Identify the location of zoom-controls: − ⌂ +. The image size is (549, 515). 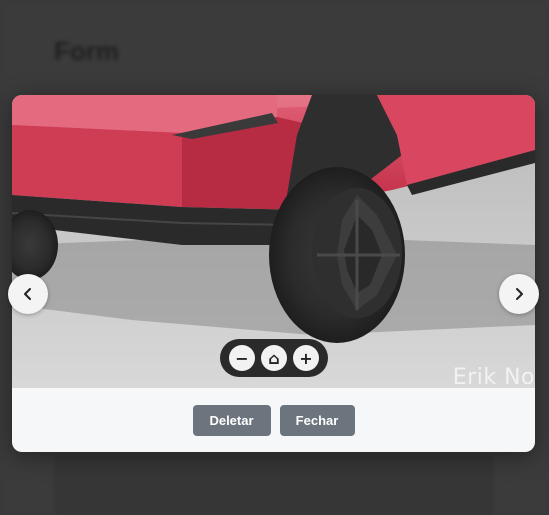
(274, 358).